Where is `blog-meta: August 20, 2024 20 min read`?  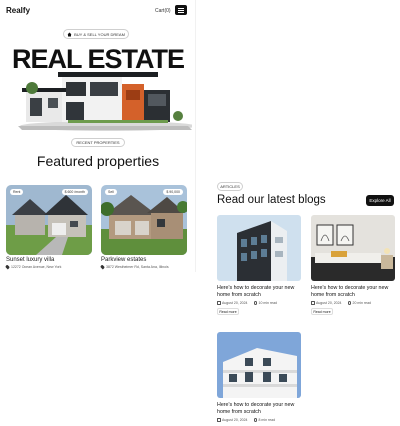 blog-meta: August 20, 2024 20 min read is located at coordinates (353, 303).